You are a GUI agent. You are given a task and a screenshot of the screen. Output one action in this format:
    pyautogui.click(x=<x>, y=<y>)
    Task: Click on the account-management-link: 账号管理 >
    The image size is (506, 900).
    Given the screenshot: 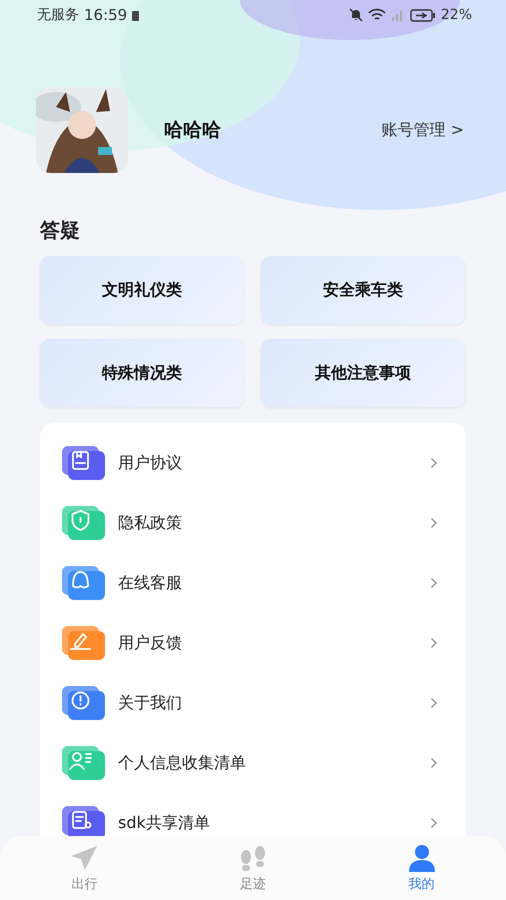 What is the action you would take?
    pyautogui.click(x=423, y=130)
    